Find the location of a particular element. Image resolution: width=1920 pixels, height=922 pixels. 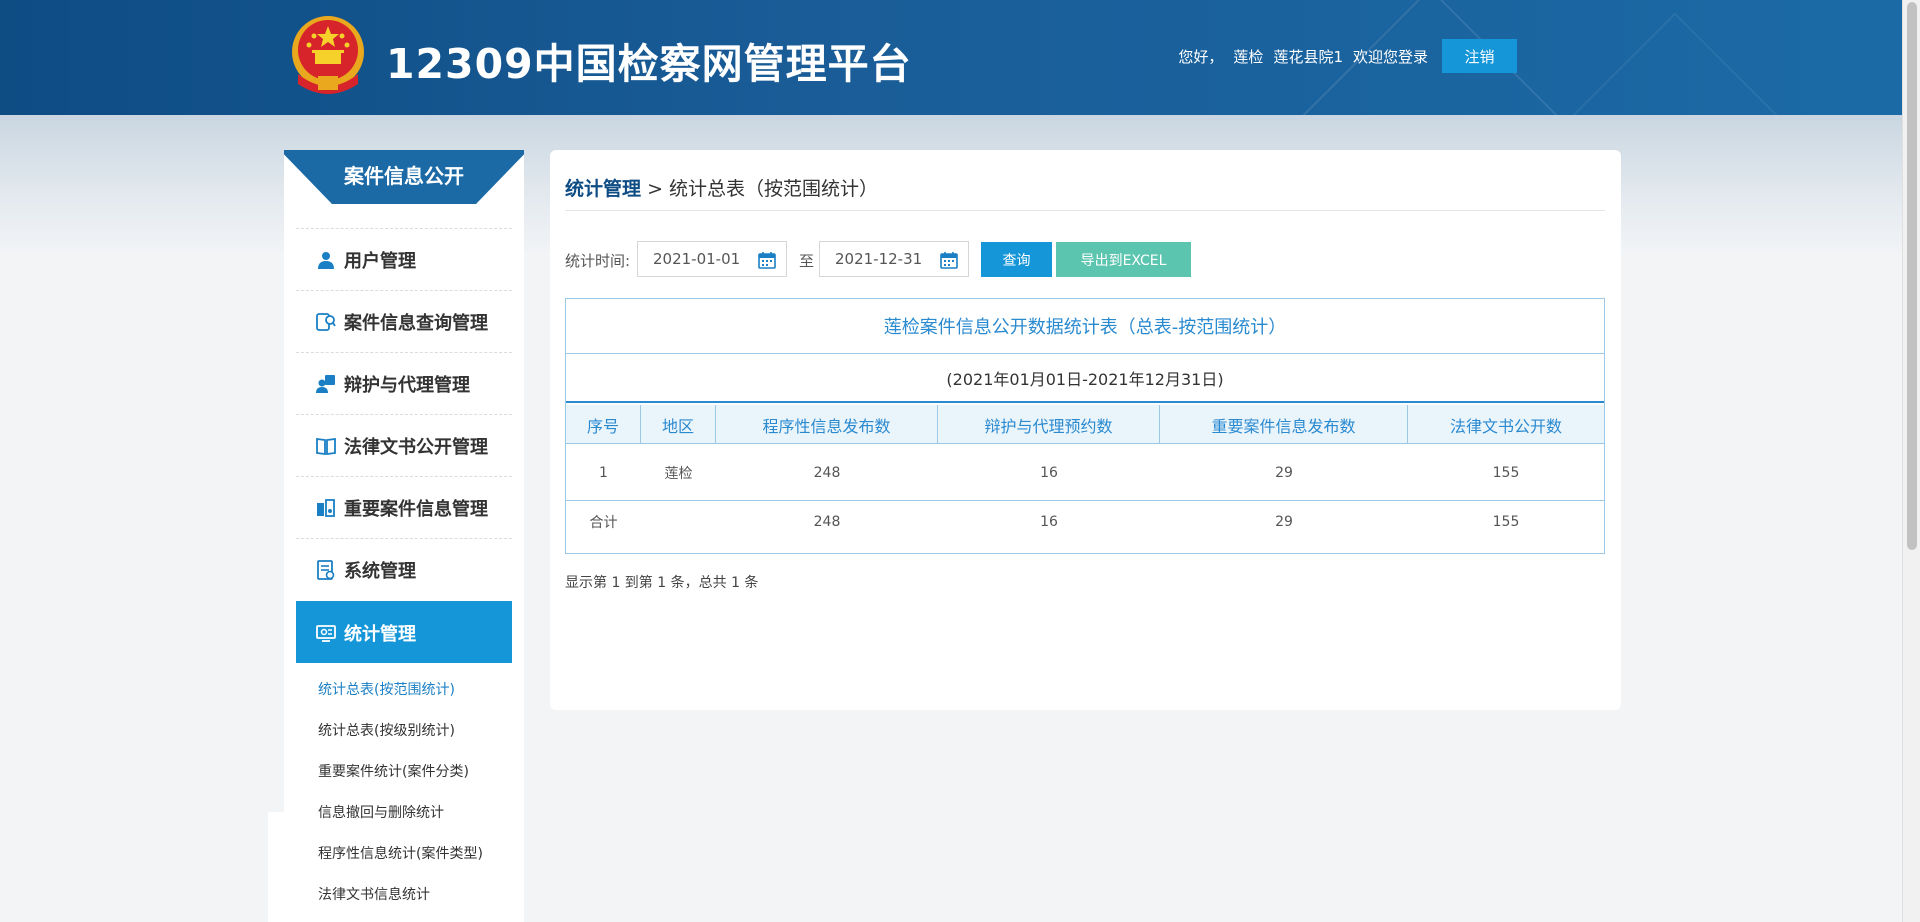

sidebar-banner-title: 案件信息公开 is located at coordinates (404, 176).